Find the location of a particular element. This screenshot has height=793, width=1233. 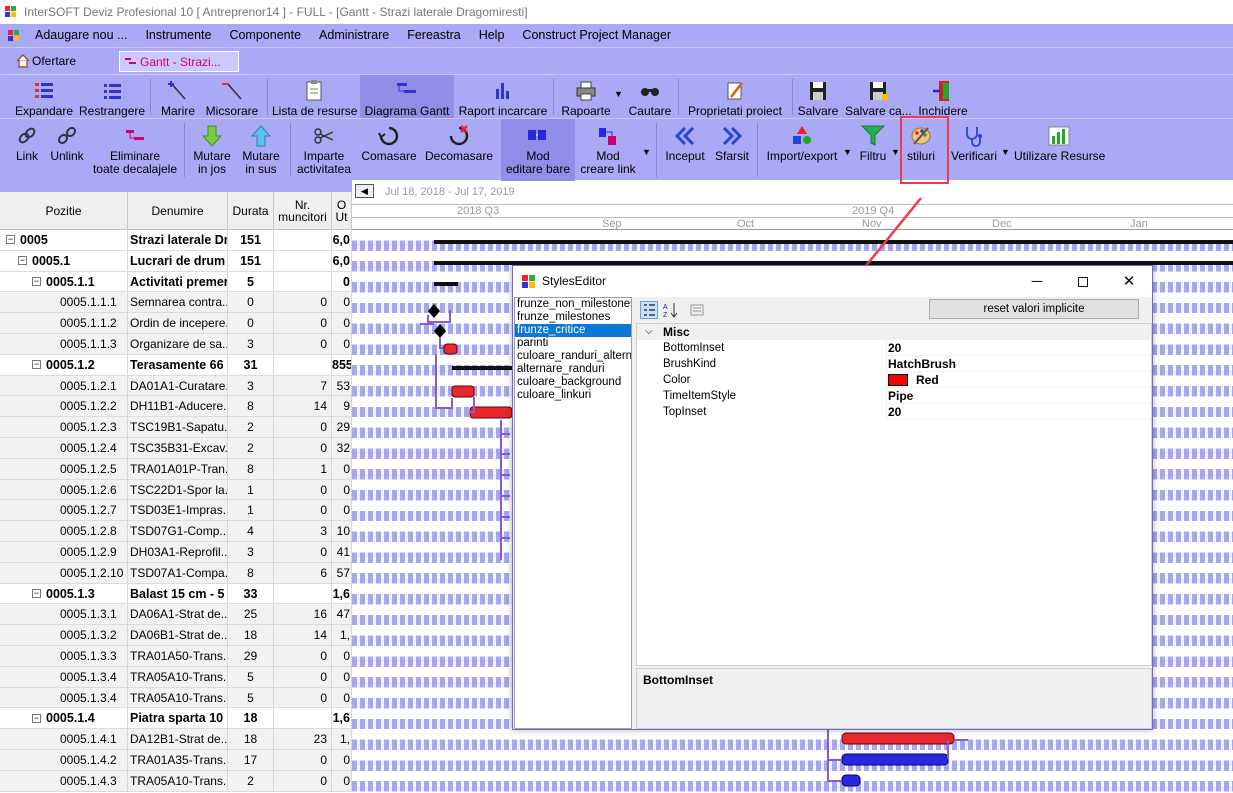

style-list-item: culoare_background is located at coordinates (573, 382).